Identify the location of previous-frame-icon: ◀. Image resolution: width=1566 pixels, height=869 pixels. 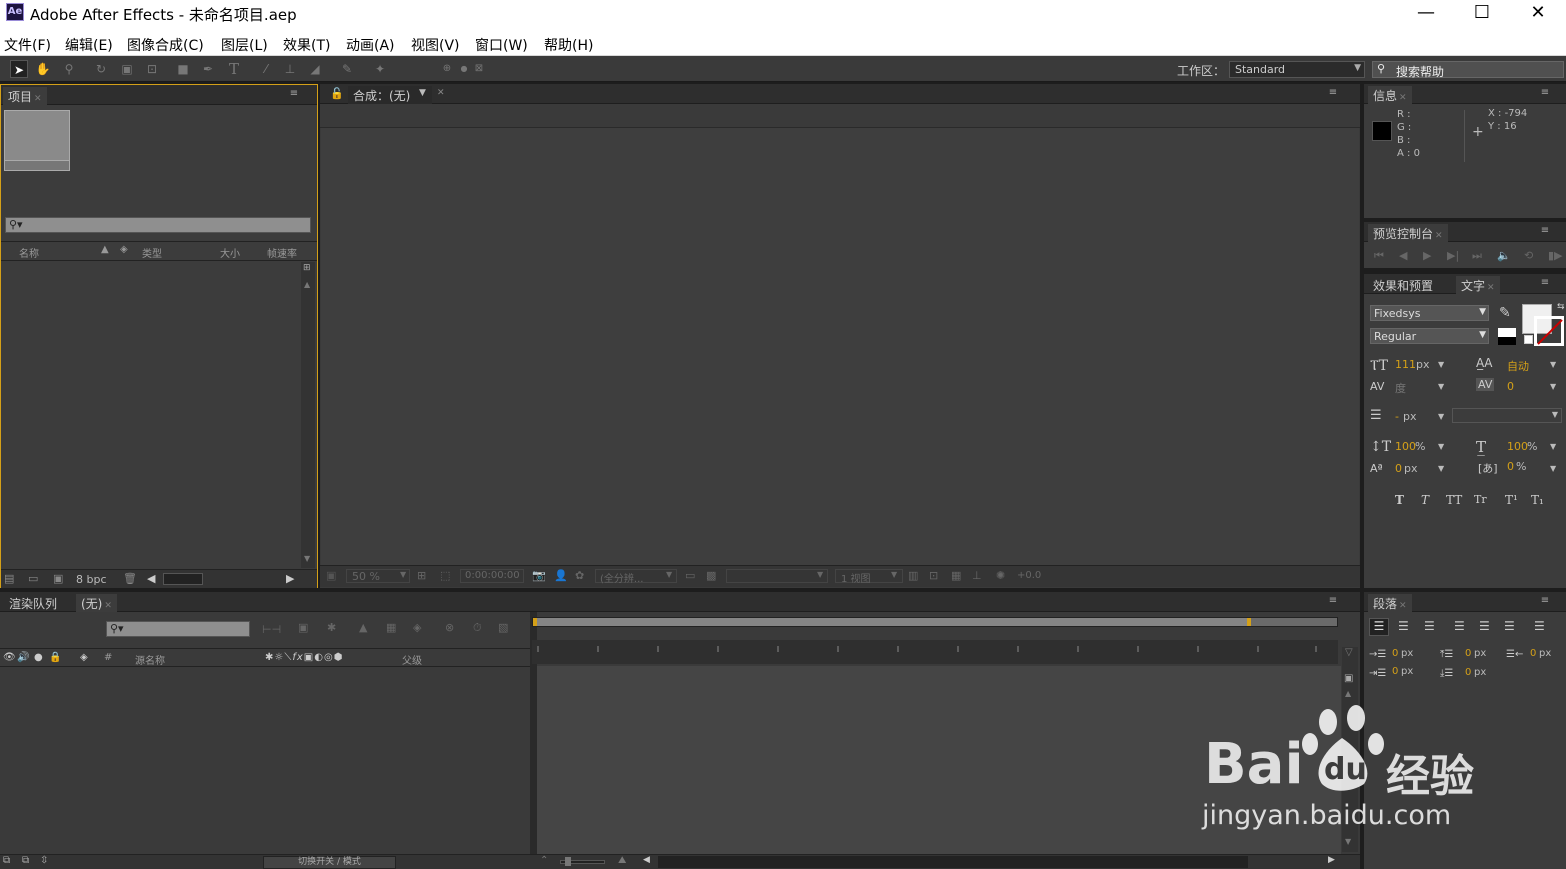
(1403, 255).